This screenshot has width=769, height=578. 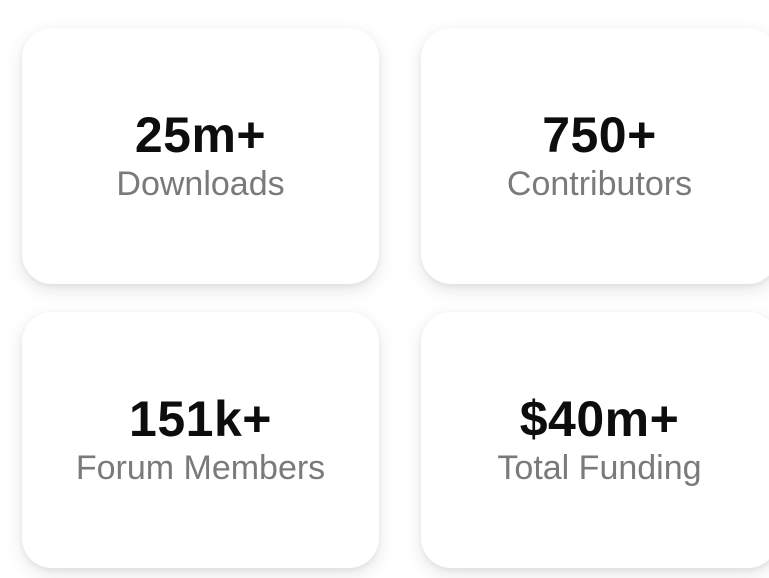 I want to click on stat-value: $40m+, so click(x=599, y=418).